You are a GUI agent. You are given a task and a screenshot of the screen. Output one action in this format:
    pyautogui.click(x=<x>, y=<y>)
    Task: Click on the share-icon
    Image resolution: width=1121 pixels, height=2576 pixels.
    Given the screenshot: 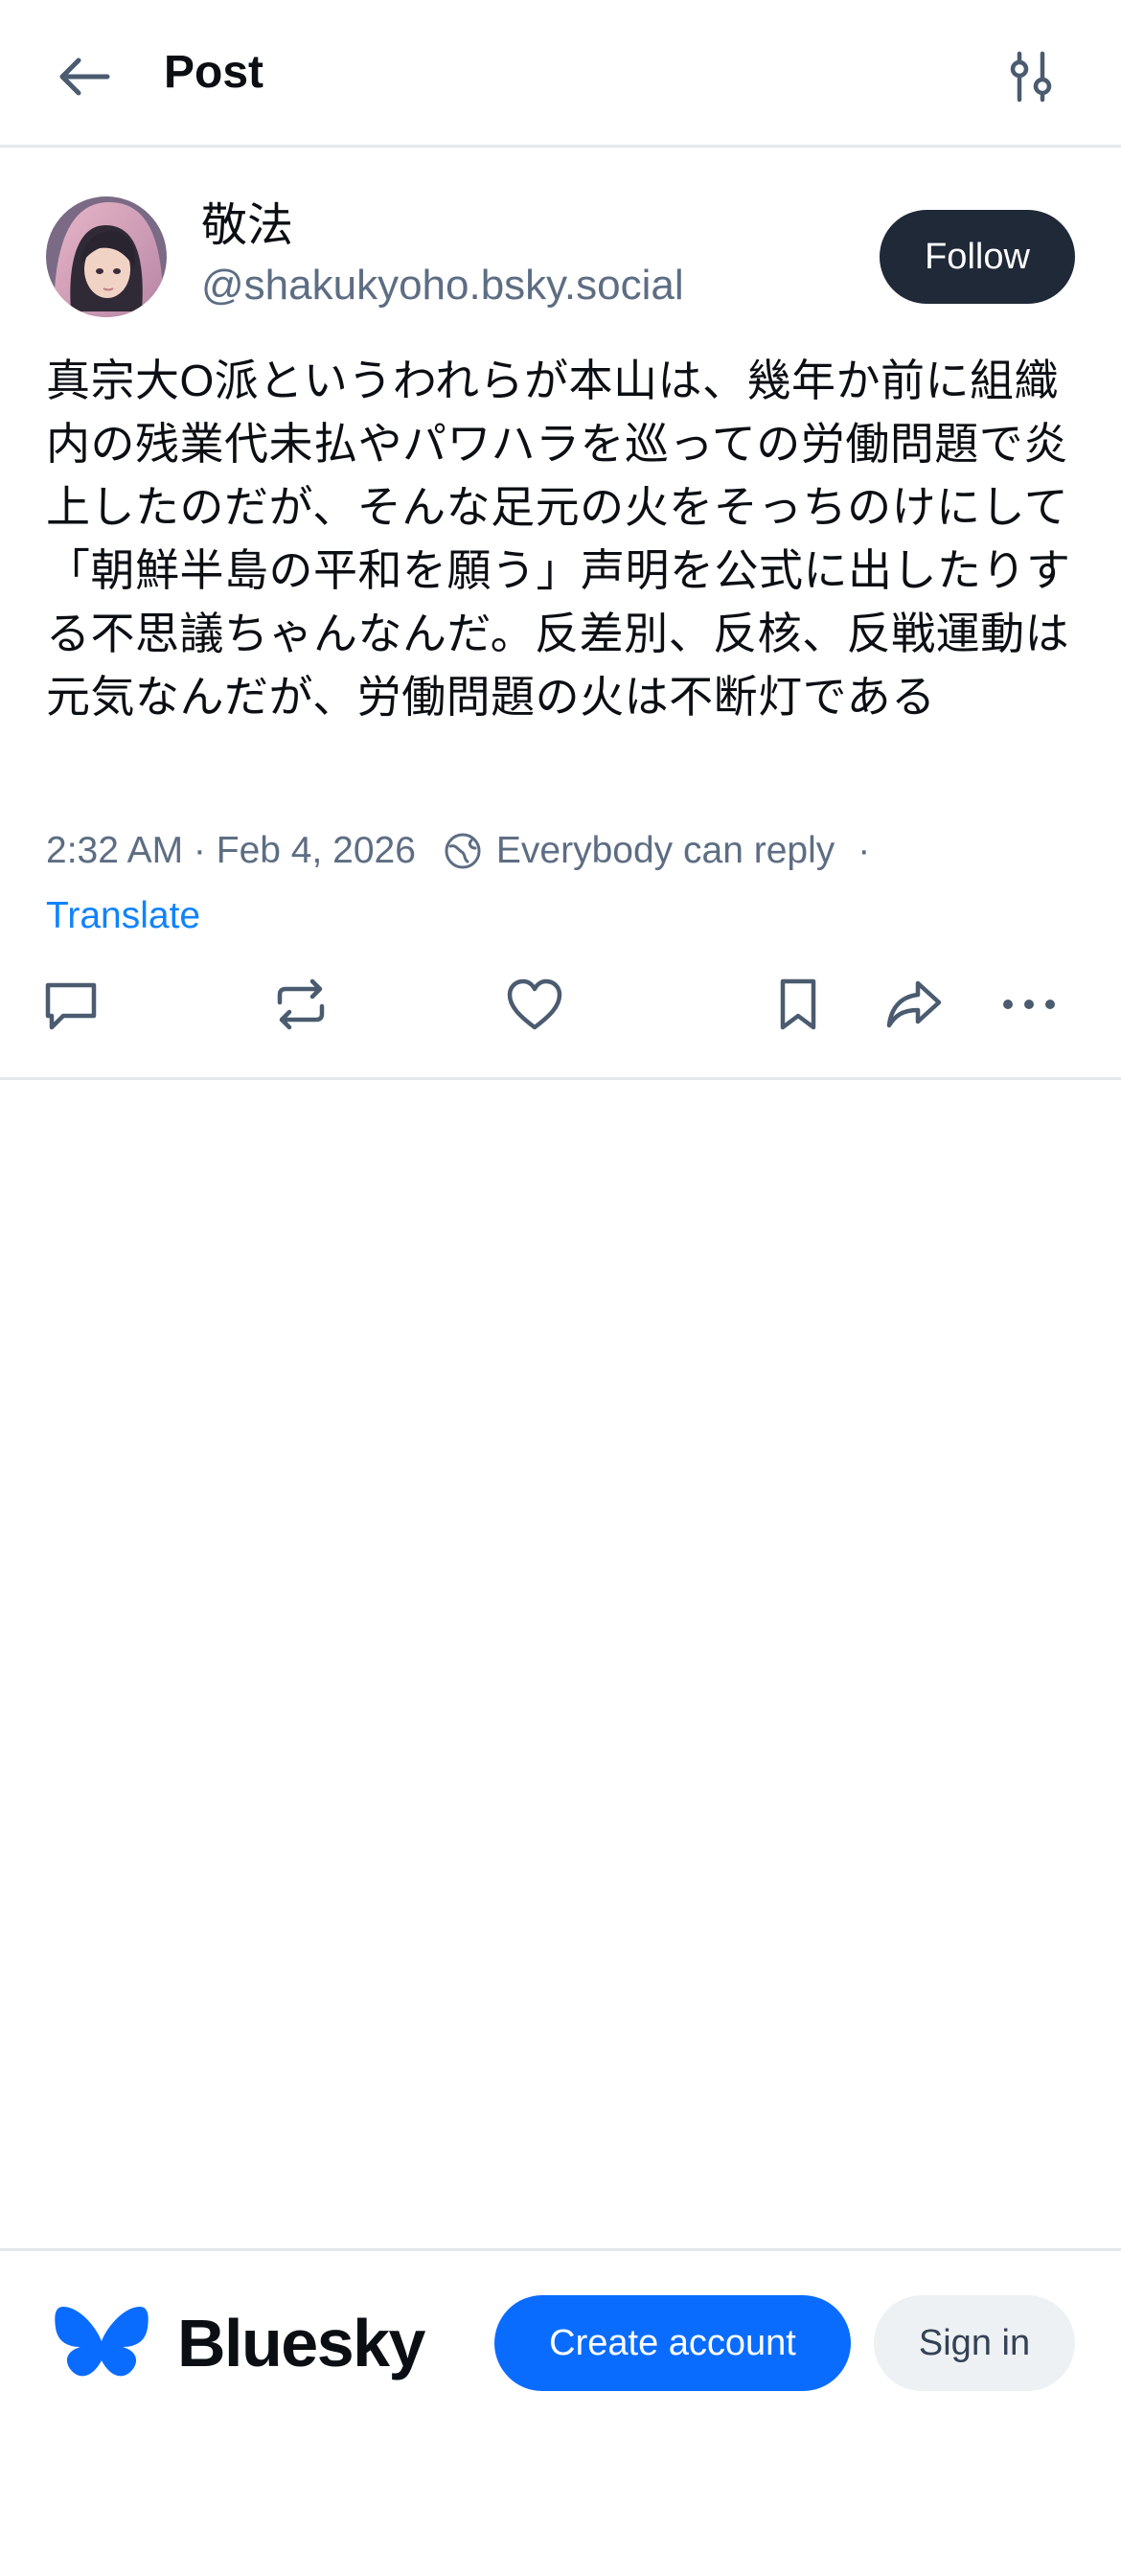 What is the action you would take?
    pyautogui.click(x=915, y=1004)
    